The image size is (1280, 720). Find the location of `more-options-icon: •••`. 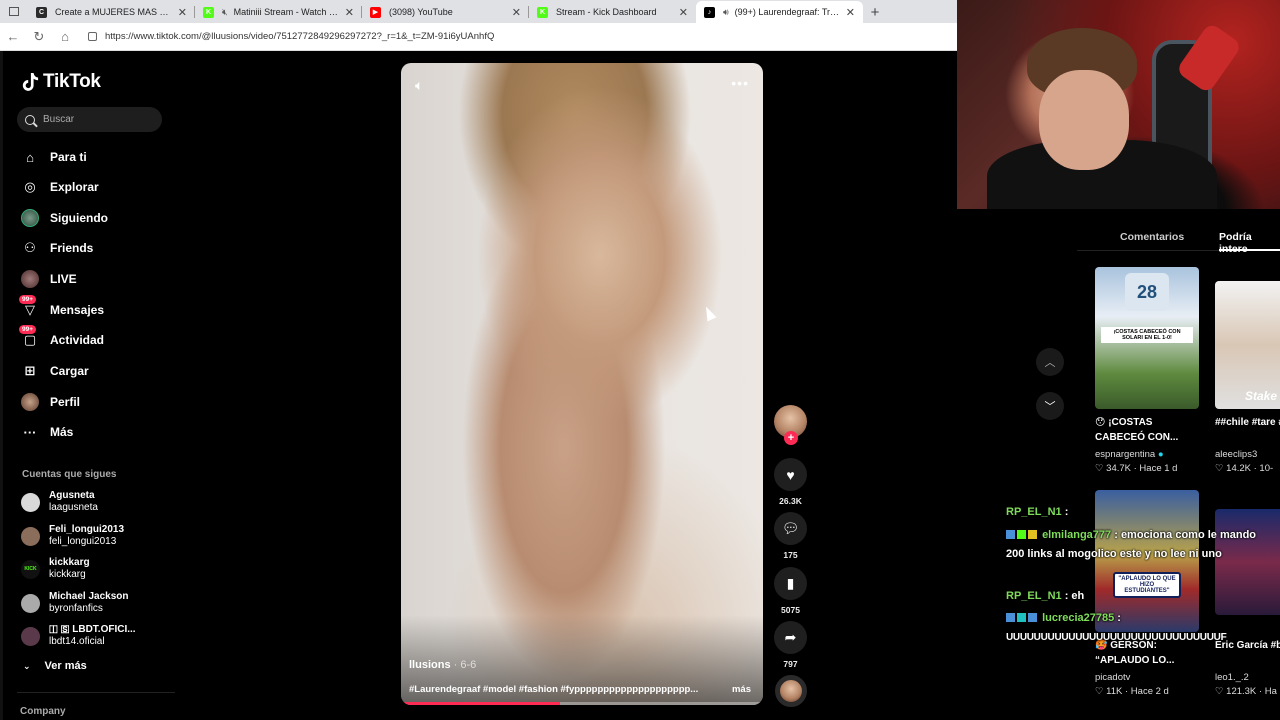

more-options-icon: ••• is located at coordinates (740, 83).